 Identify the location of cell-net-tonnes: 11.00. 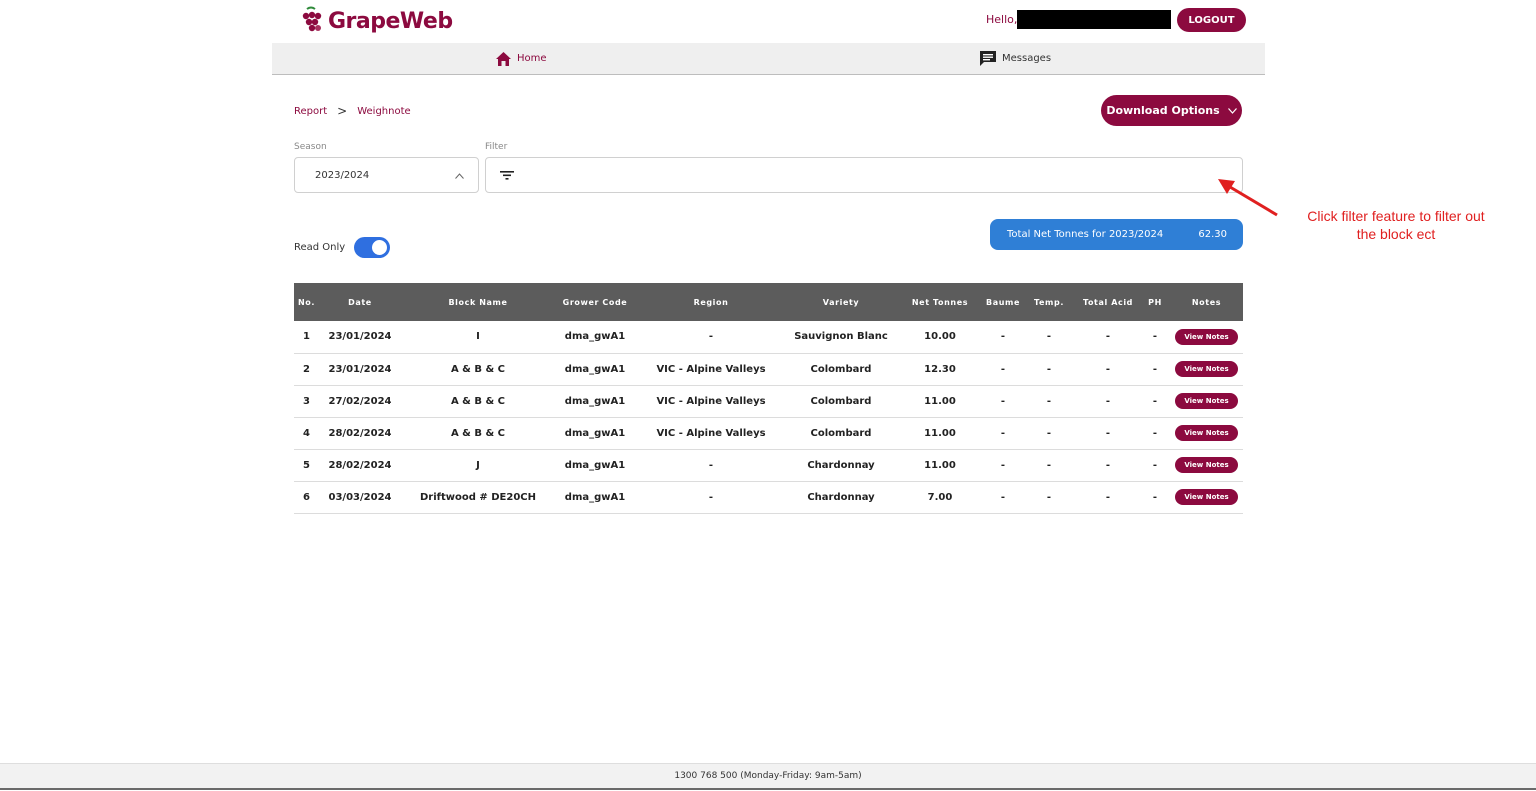
(940, 401).